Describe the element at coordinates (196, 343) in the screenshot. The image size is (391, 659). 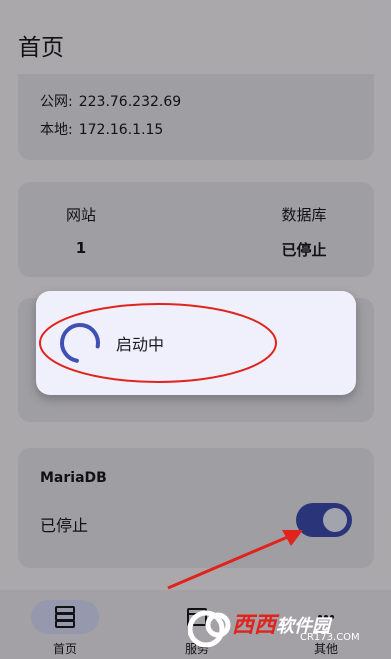
I see `loading-dialog: 启动中` at that location.